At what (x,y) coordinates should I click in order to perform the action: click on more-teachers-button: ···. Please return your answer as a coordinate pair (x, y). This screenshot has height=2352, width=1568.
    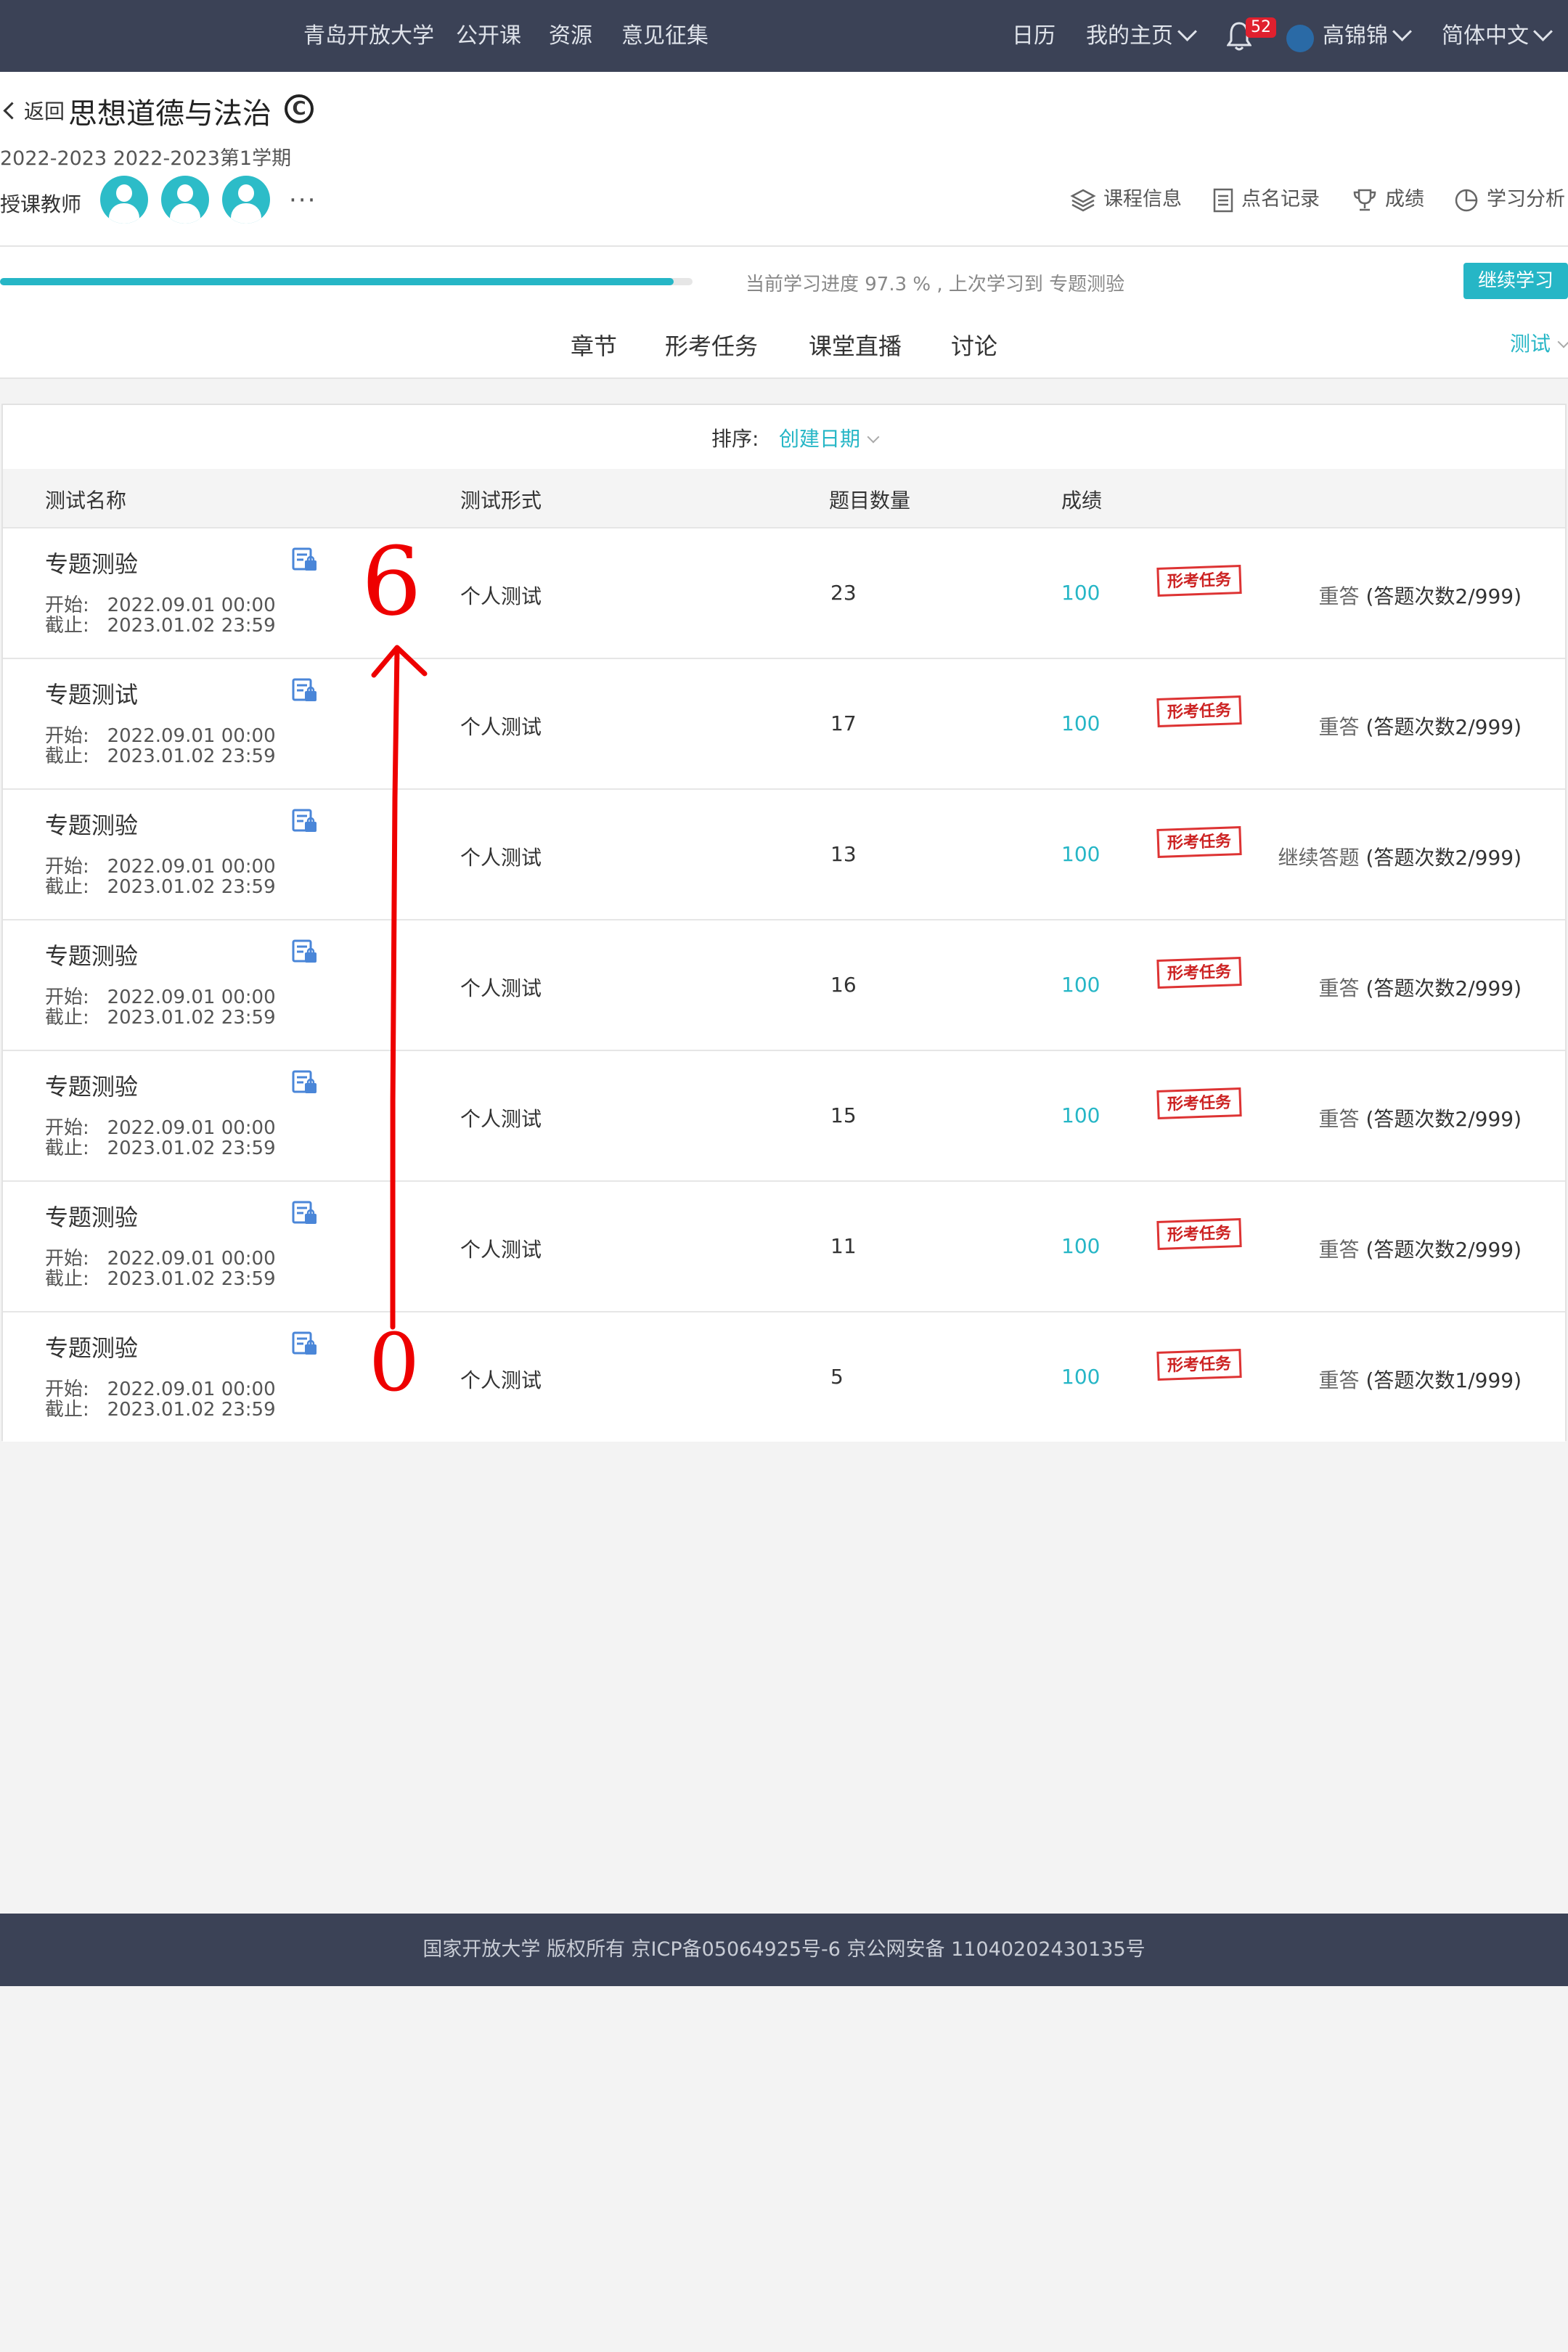
    Looking at the image, I should click on (303, 201).